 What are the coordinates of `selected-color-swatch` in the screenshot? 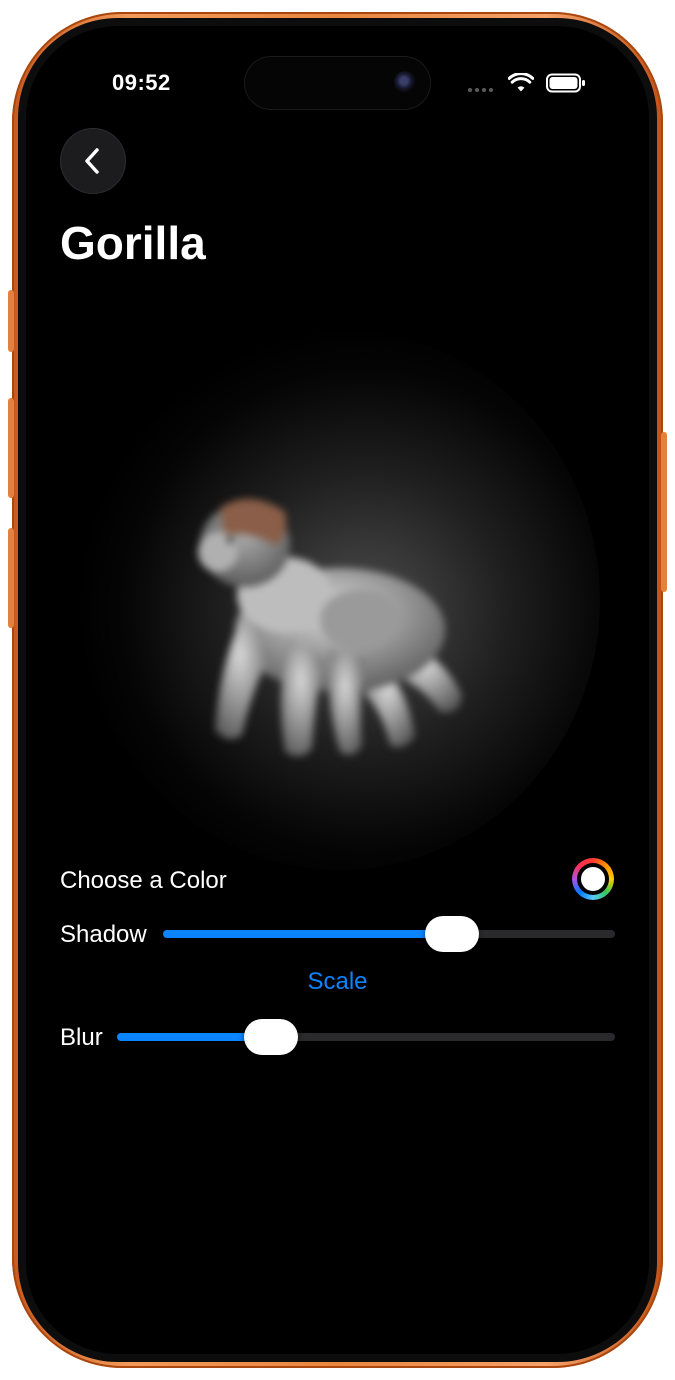 It's located at (593, 879).